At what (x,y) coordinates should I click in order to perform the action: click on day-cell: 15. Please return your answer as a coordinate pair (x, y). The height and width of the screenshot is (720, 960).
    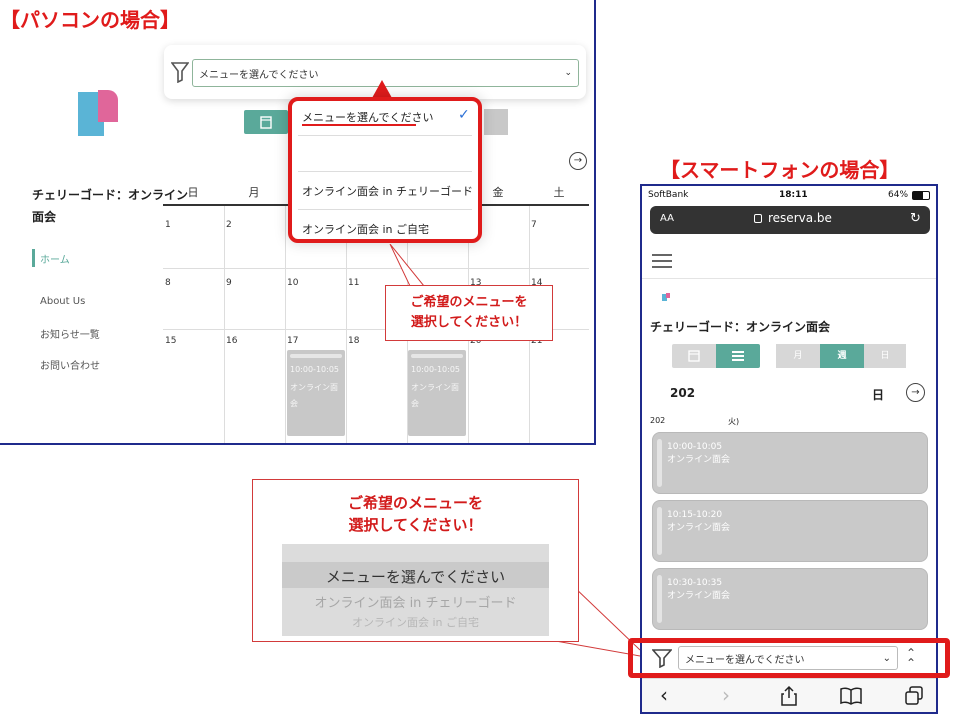
    Looking at the image, I should click on (170, 341).